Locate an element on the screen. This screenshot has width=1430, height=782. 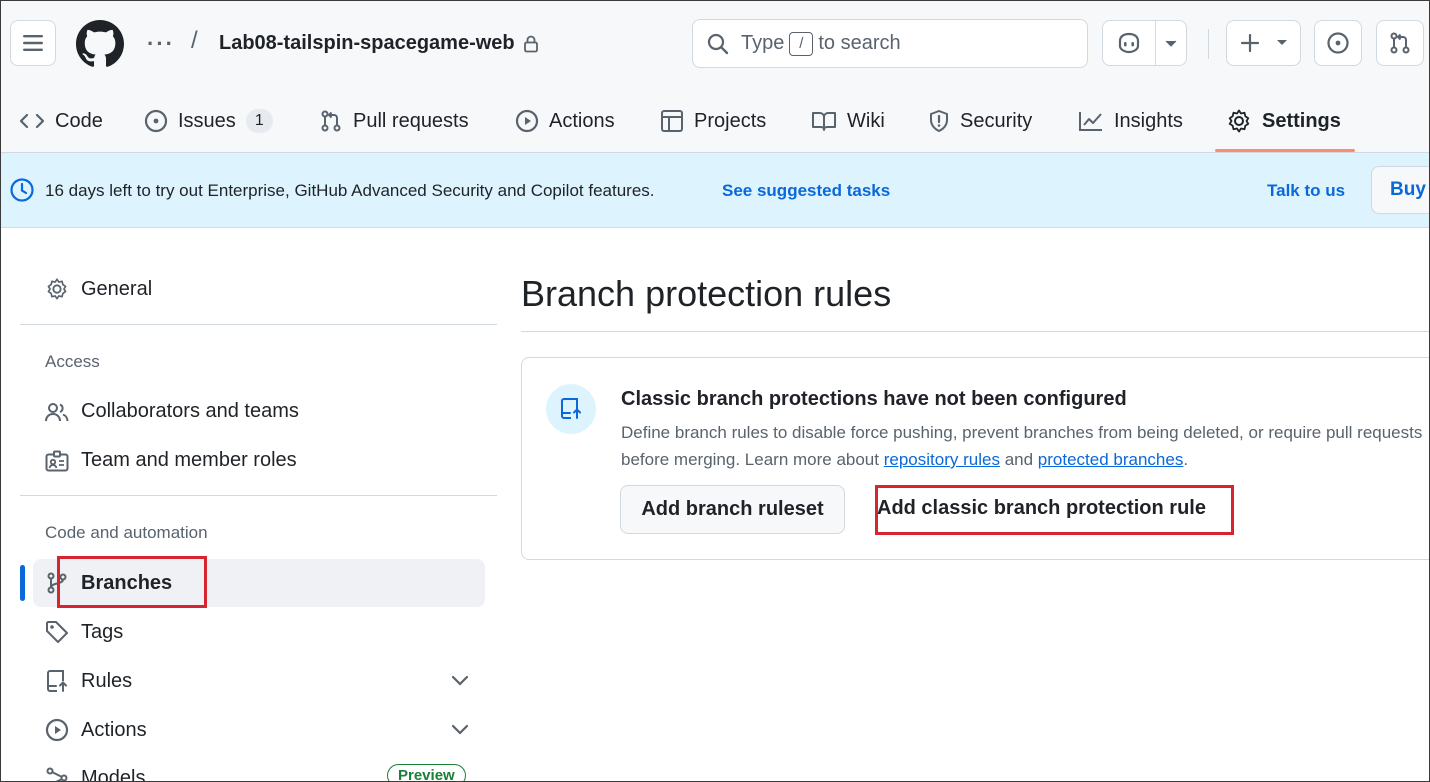
sidebar-item-label: Team and member roles is located at coordinates (189, 460).